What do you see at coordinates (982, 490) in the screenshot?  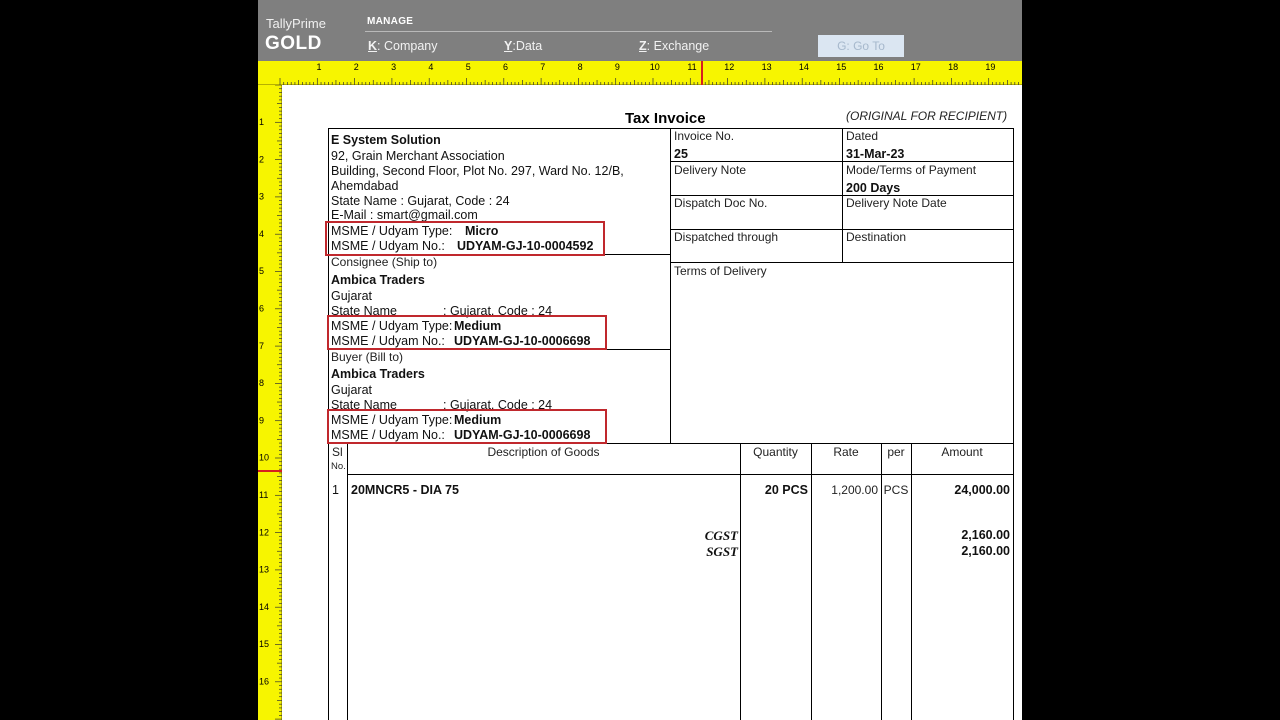 I see `item-amount: 24,000.00` at bounding box center [982, 490].